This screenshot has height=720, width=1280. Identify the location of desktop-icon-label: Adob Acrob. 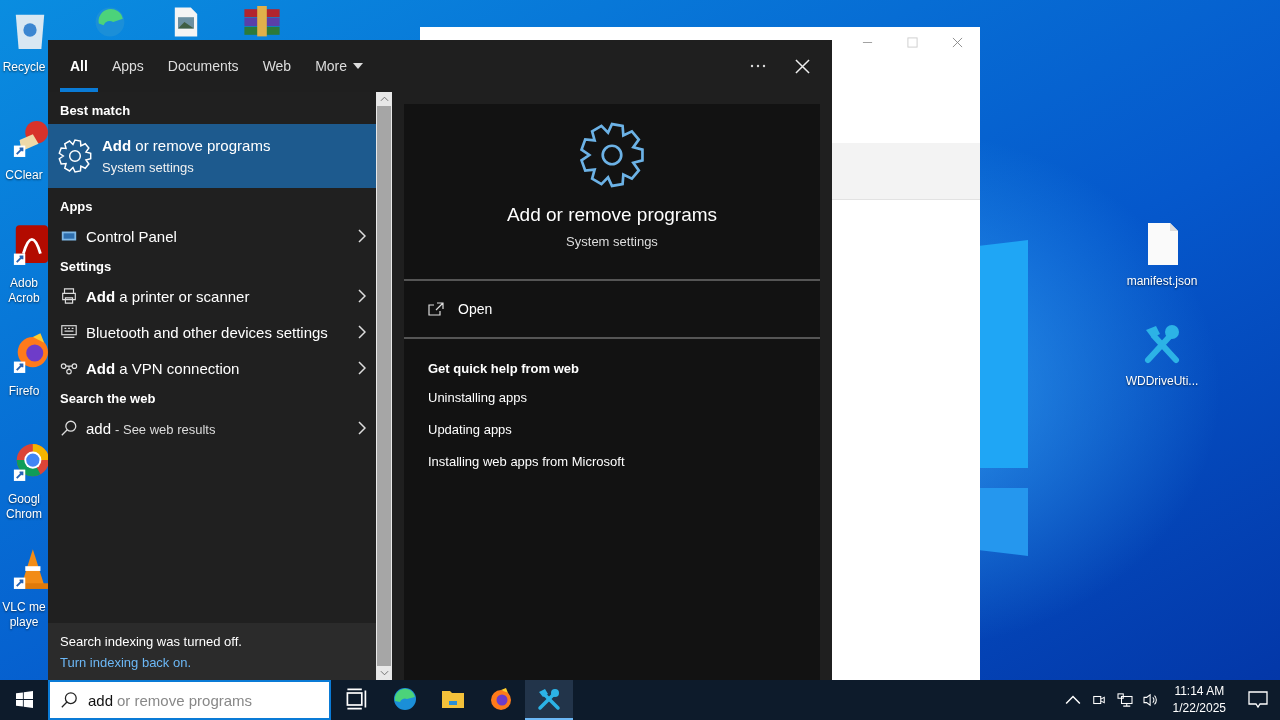
(24, 291).